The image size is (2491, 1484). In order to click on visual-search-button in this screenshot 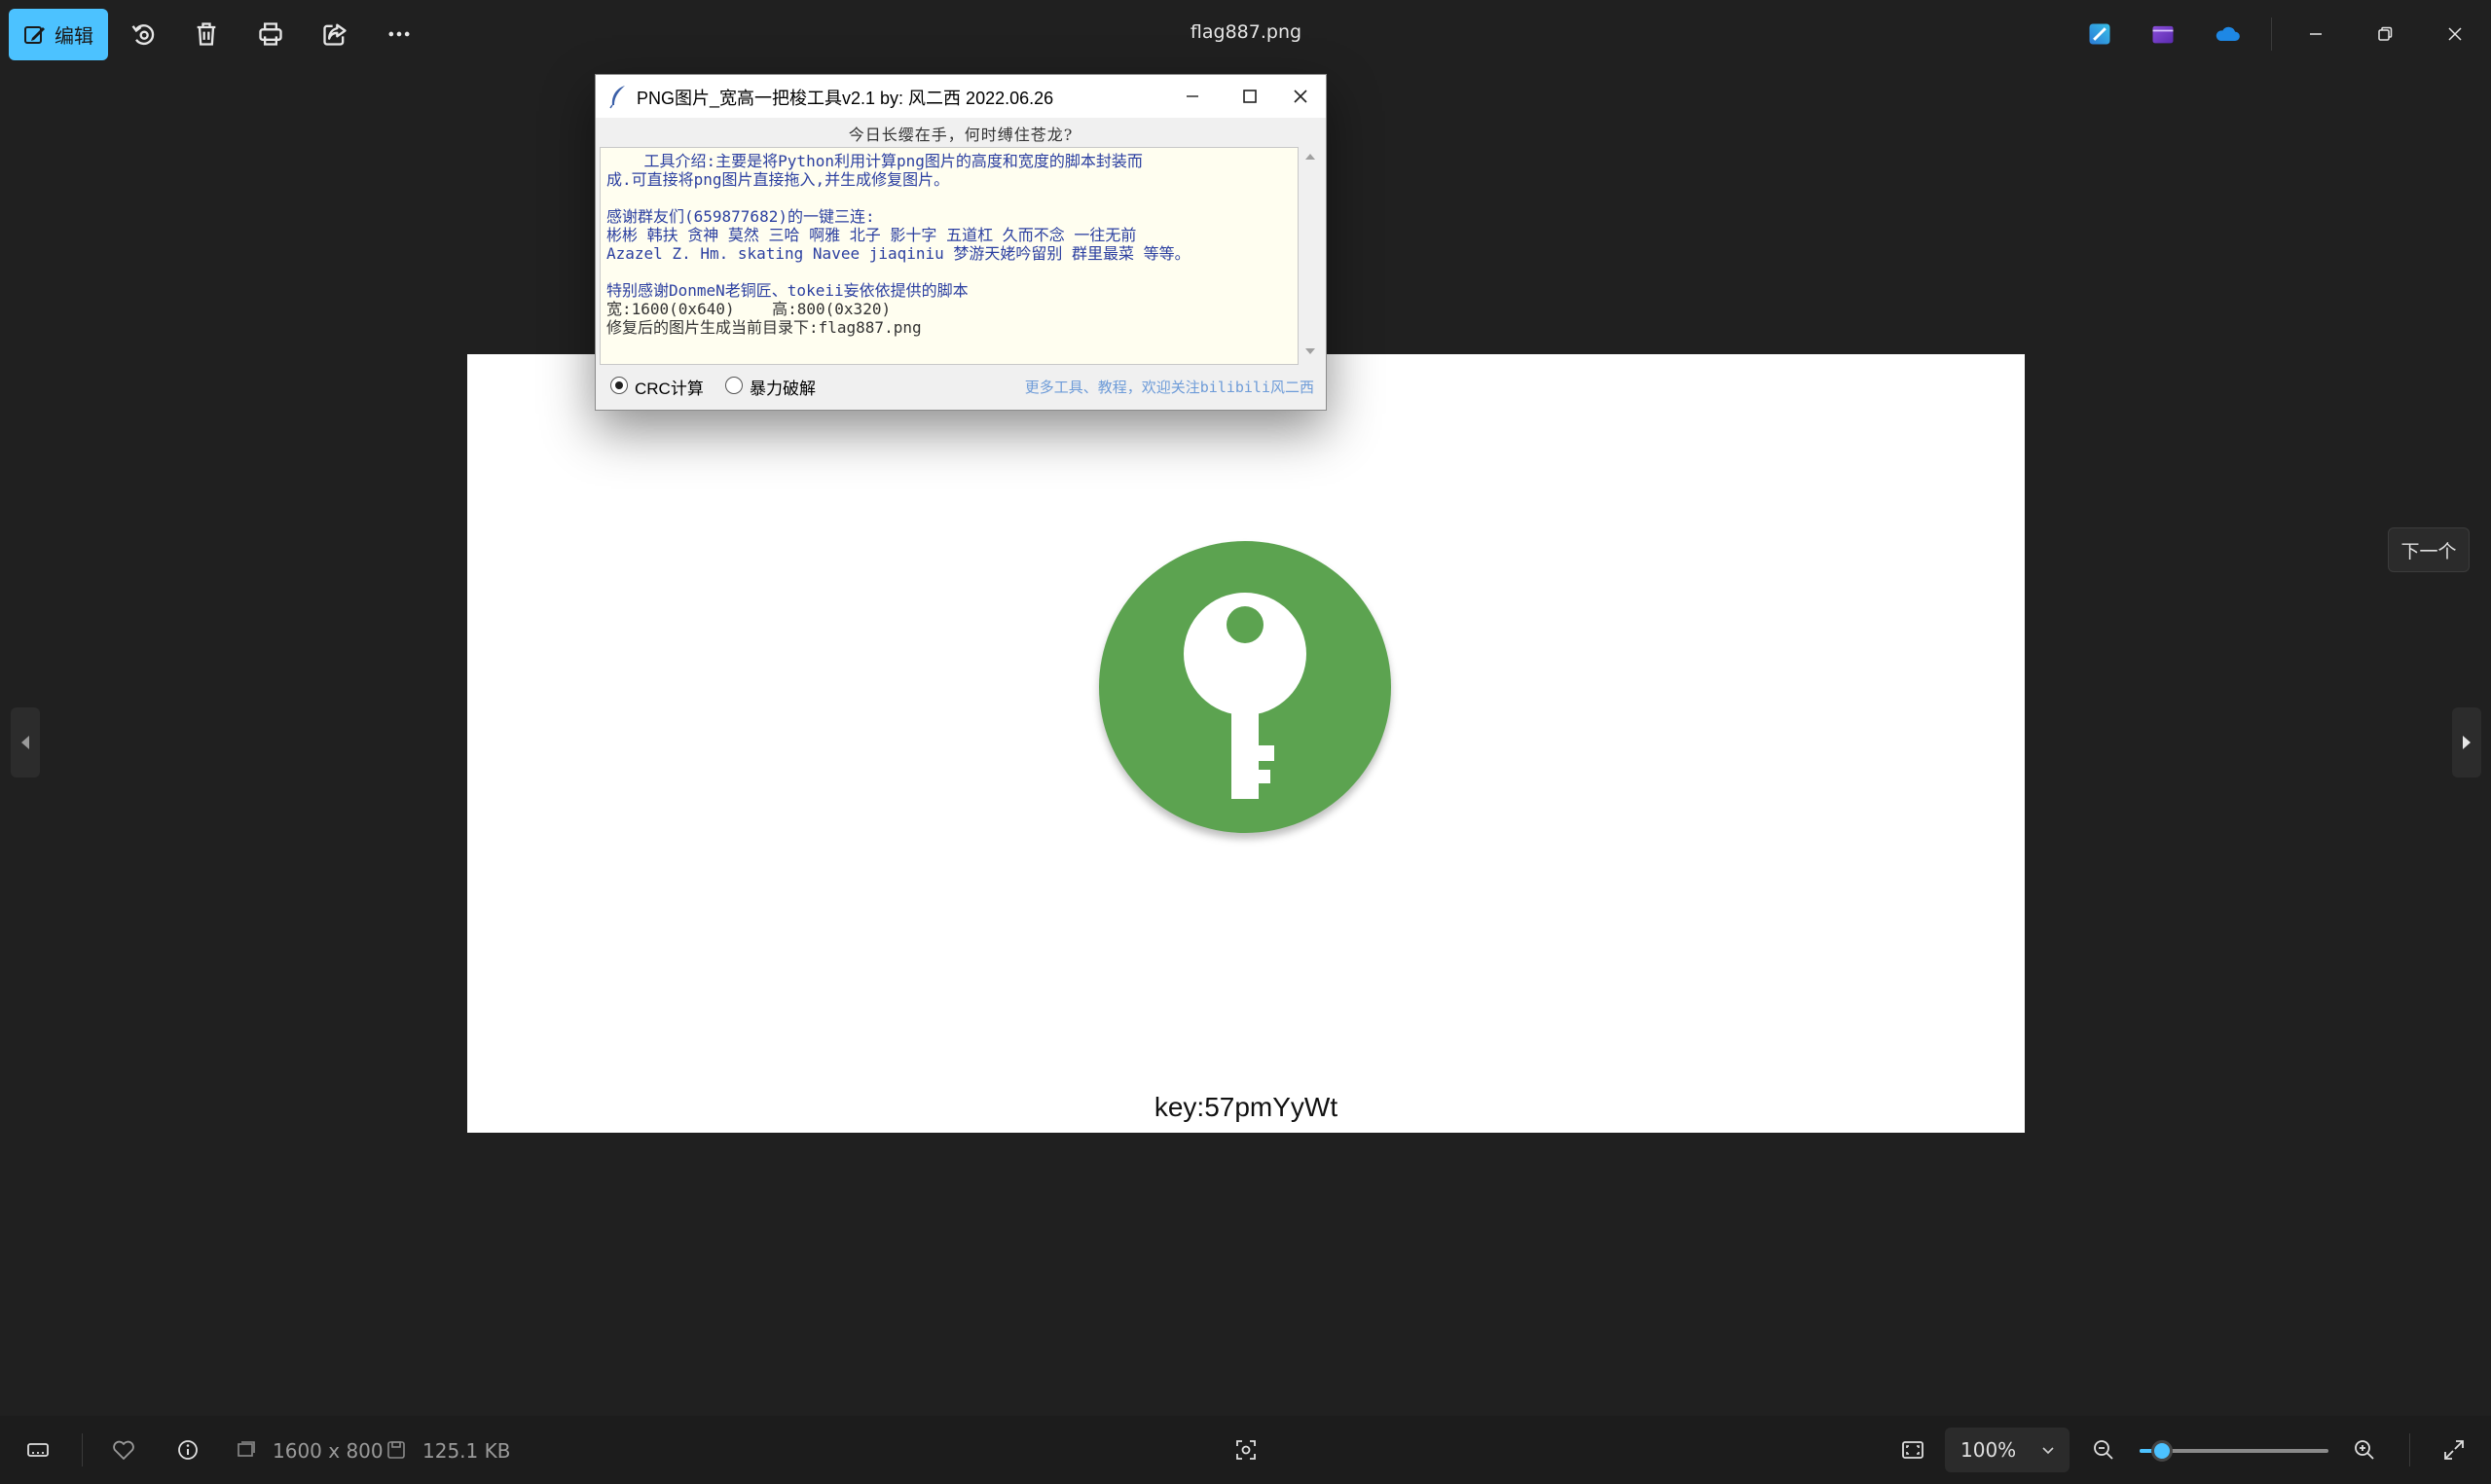, I will do `click(1246, 1450)`.